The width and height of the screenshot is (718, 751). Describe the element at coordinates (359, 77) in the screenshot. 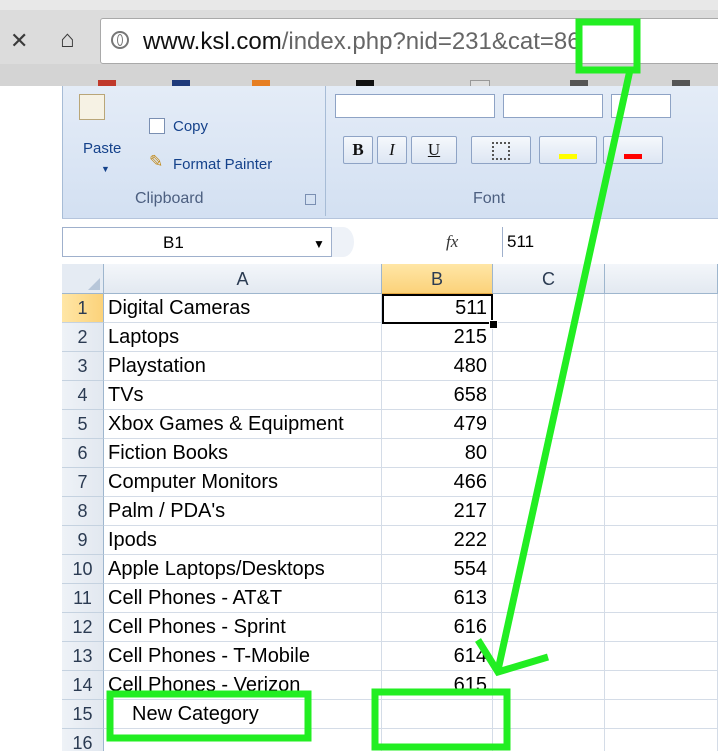

I see `bookmarks-bar` at that location.